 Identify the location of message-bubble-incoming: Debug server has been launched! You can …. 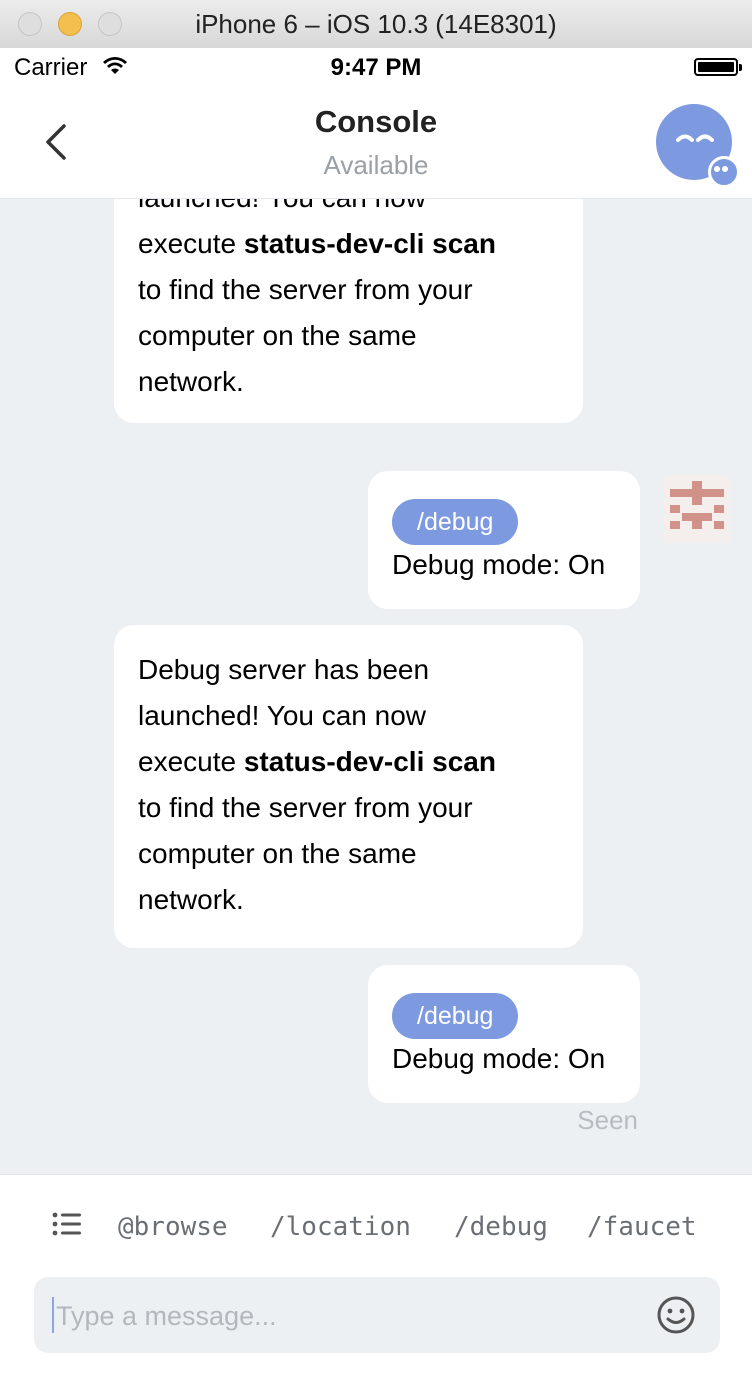
(348, 786).